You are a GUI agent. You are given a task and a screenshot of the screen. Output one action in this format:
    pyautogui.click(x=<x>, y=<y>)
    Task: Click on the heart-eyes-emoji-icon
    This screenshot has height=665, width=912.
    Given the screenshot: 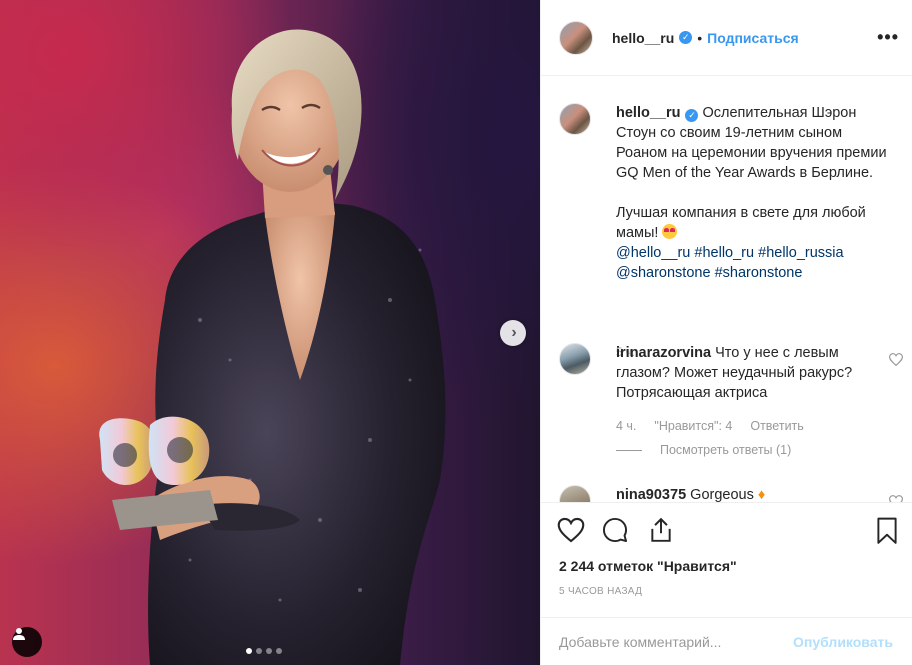 What is the action you would take?
    pyautogui.click(x=670, y=231)
    